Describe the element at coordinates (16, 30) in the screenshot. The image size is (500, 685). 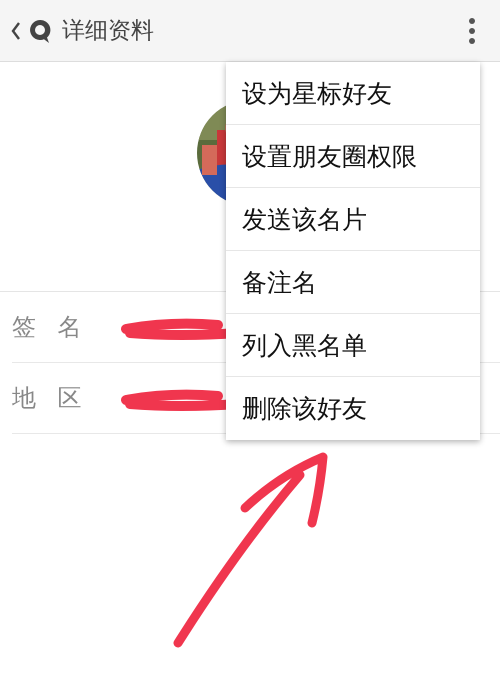
I see `back-icon` at that location.